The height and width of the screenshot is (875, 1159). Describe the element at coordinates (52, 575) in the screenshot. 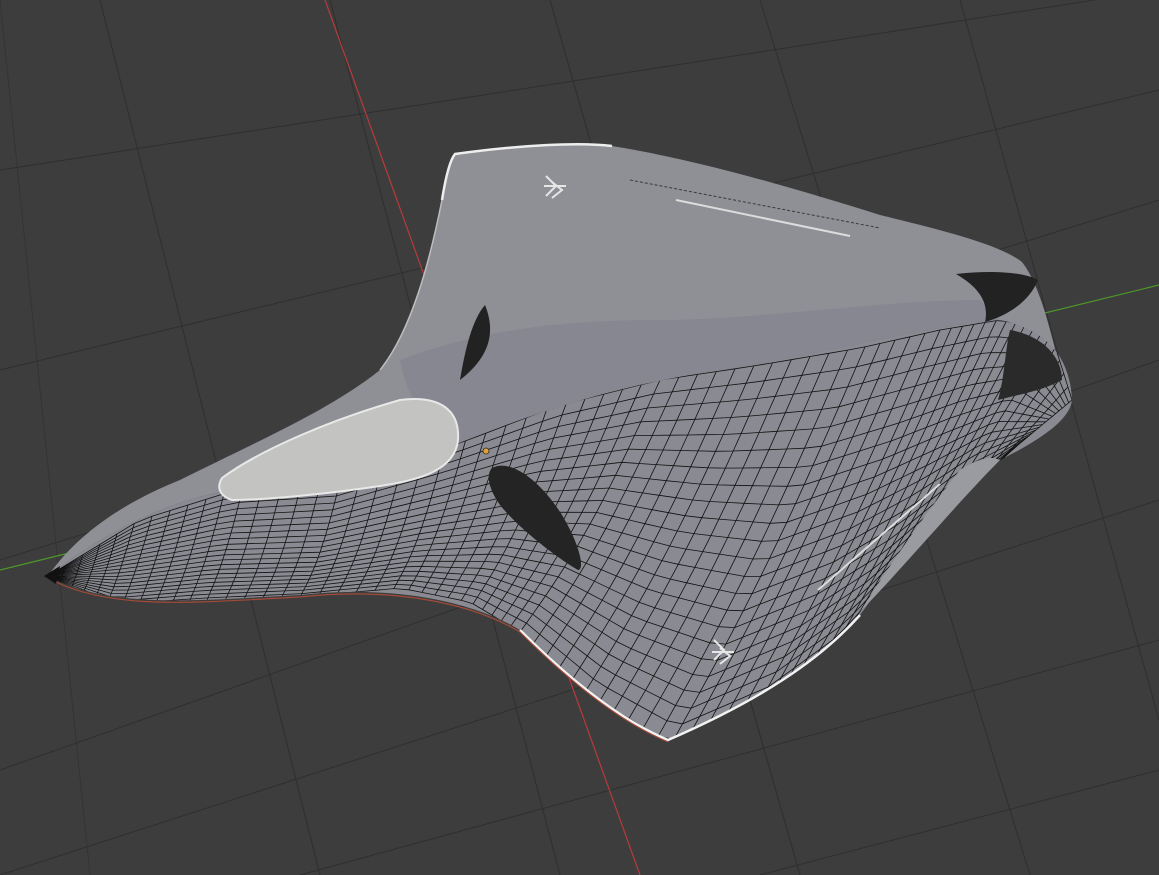

I see `nose-tip` at that location.